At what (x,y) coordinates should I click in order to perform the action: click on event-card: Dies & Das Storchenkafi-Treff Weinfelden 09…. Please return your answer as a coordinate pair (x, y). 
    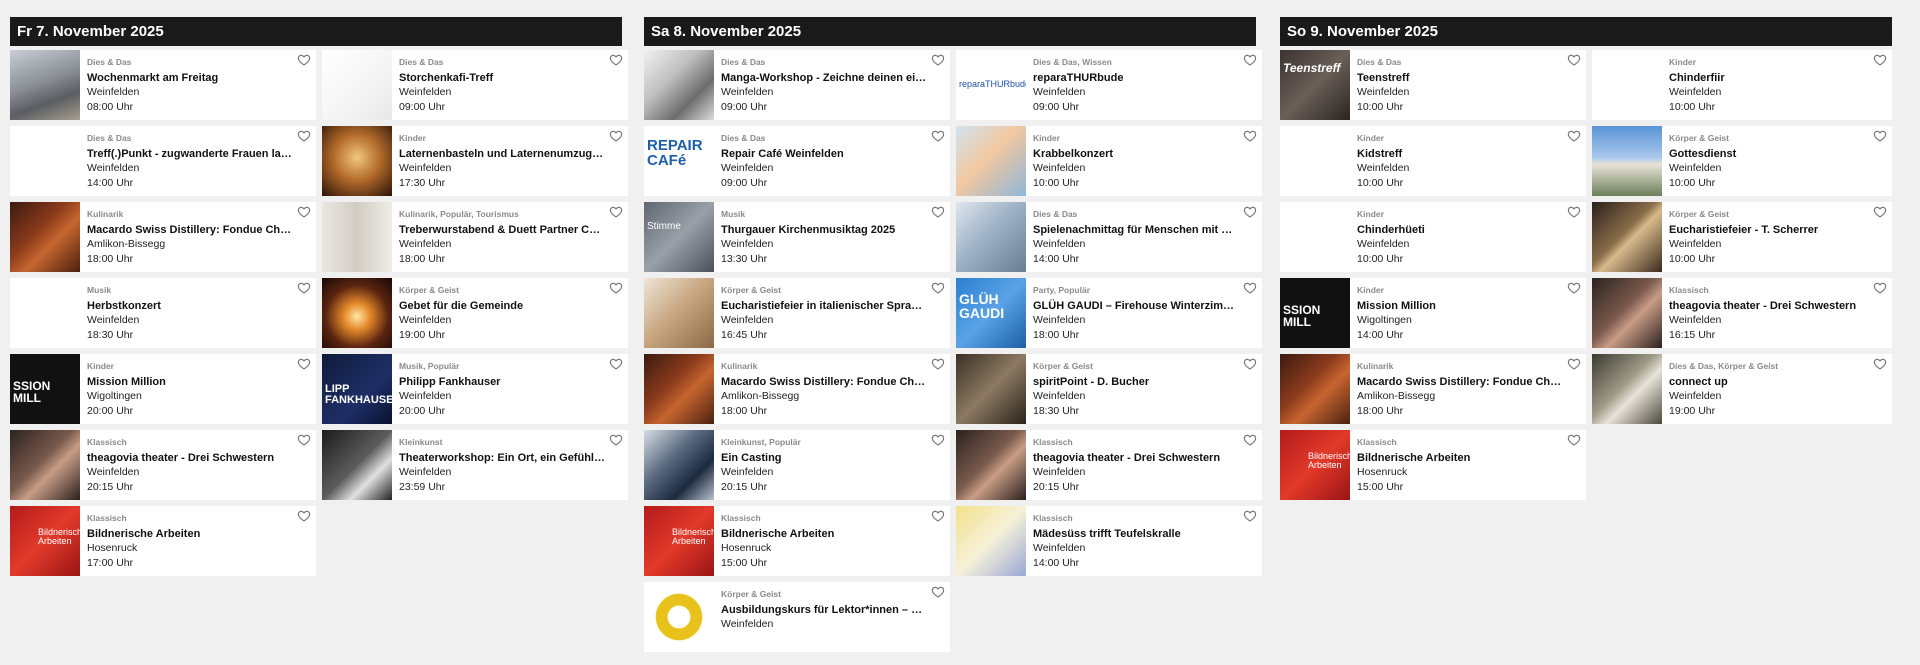
    Looking at the image, I should click on (475, 85).